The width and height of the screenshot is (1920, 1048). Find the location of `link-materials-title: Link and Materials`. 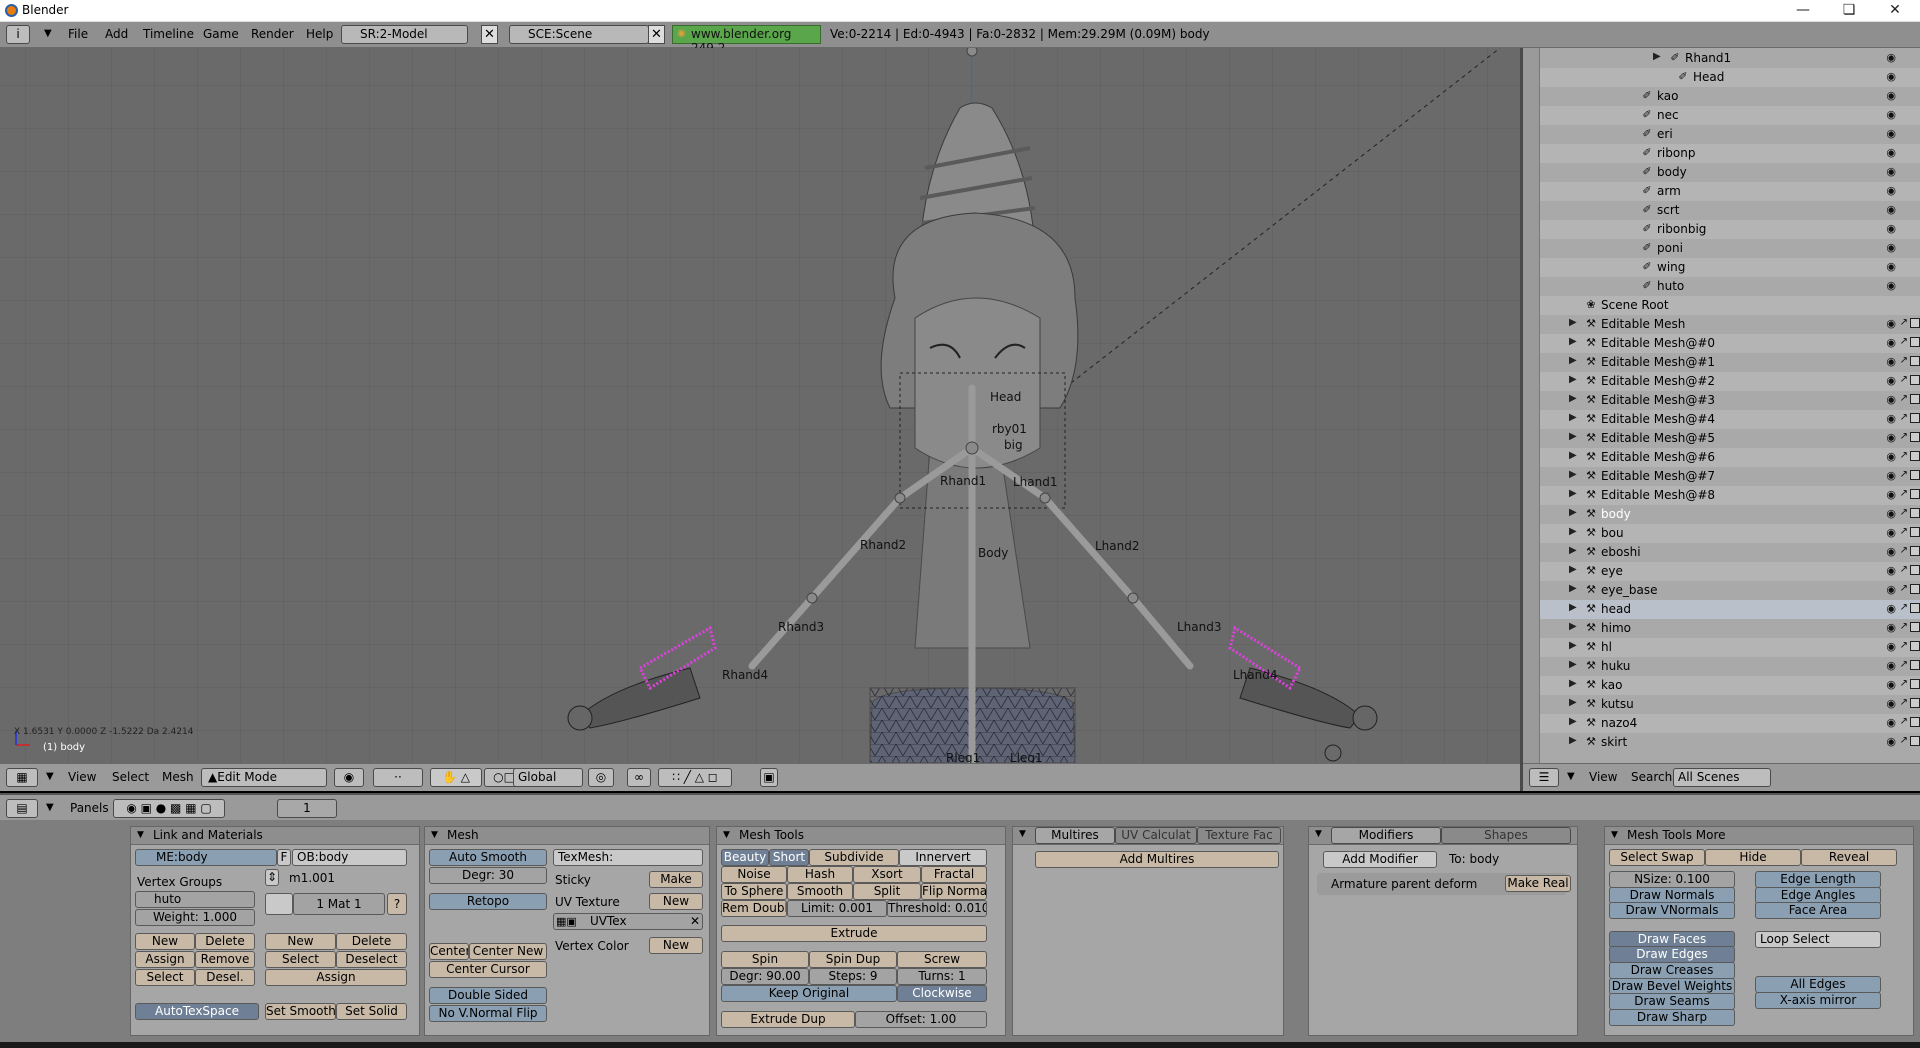

link-materials-title: Link and Materials is located at coordinates (275, 836).